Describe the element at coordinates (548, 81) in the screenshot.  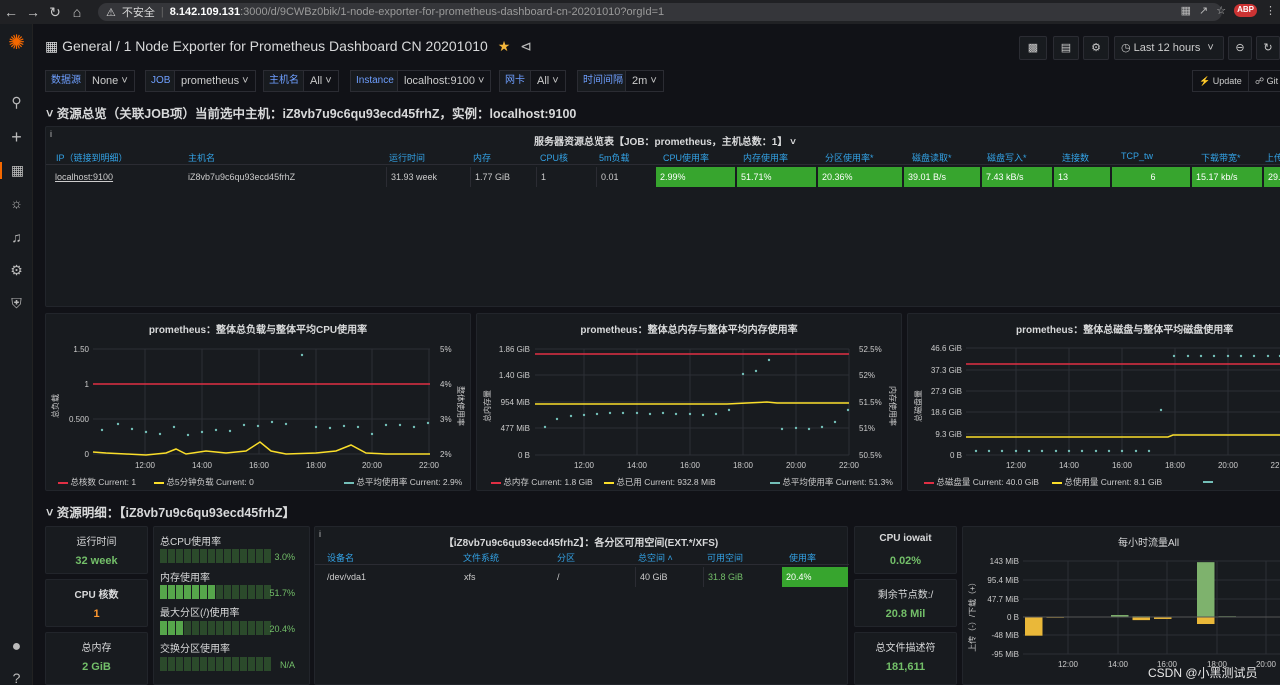
I see `var-select-nic: All ˅` at that location.